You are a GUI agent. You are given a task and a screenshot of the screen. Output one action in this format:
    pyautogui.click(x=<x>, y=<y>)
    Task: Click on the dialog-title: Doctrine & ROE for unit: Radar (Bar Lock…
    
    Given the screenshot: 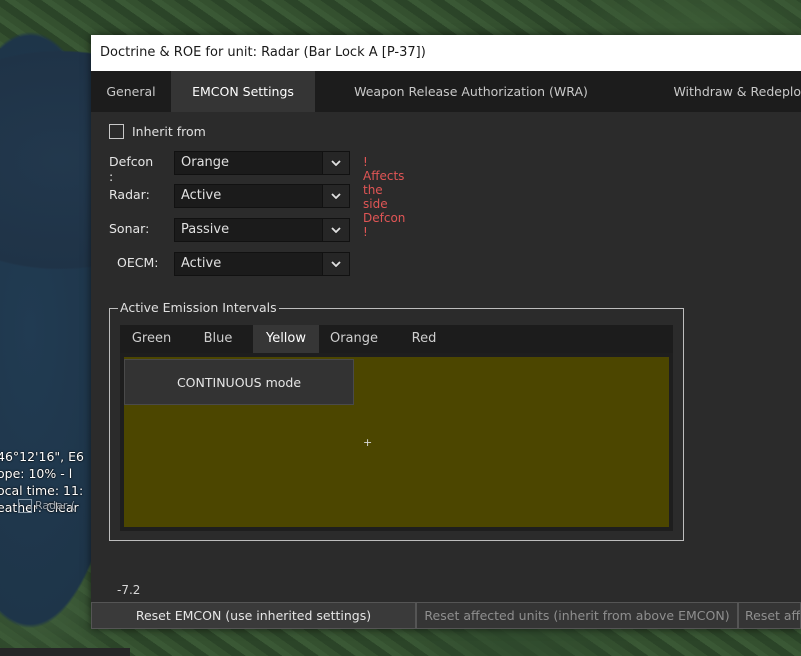 What is the action you would take?
    pyautogui.click(x=446, y=53)
    